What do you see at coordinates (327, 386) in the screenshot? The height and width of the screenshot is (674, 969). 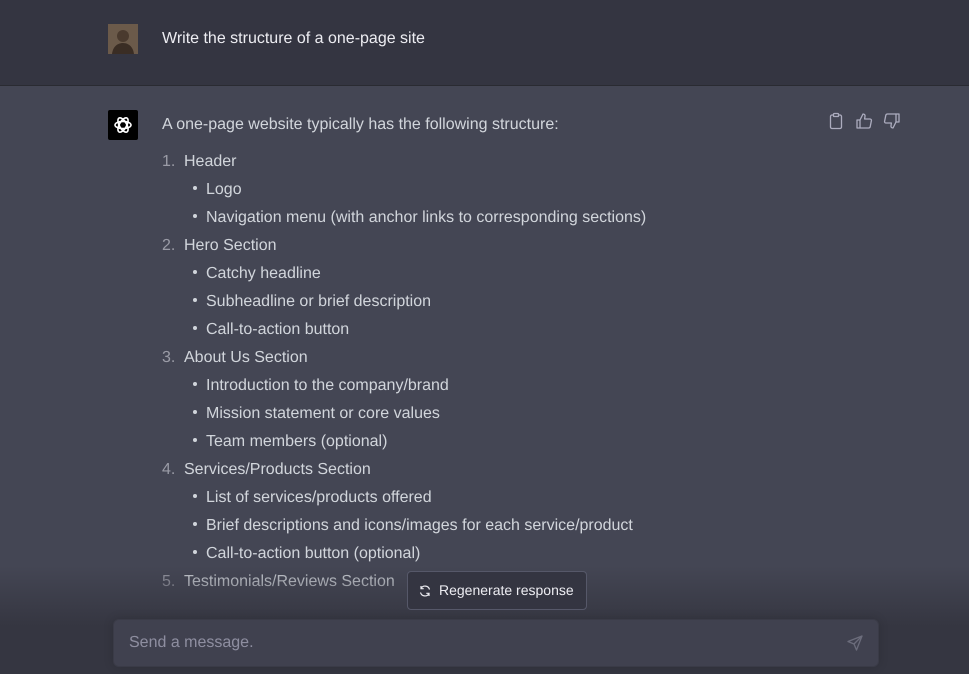 I see `list-subitem: Introduction to the company/brand` at bounding box center [327, 386].